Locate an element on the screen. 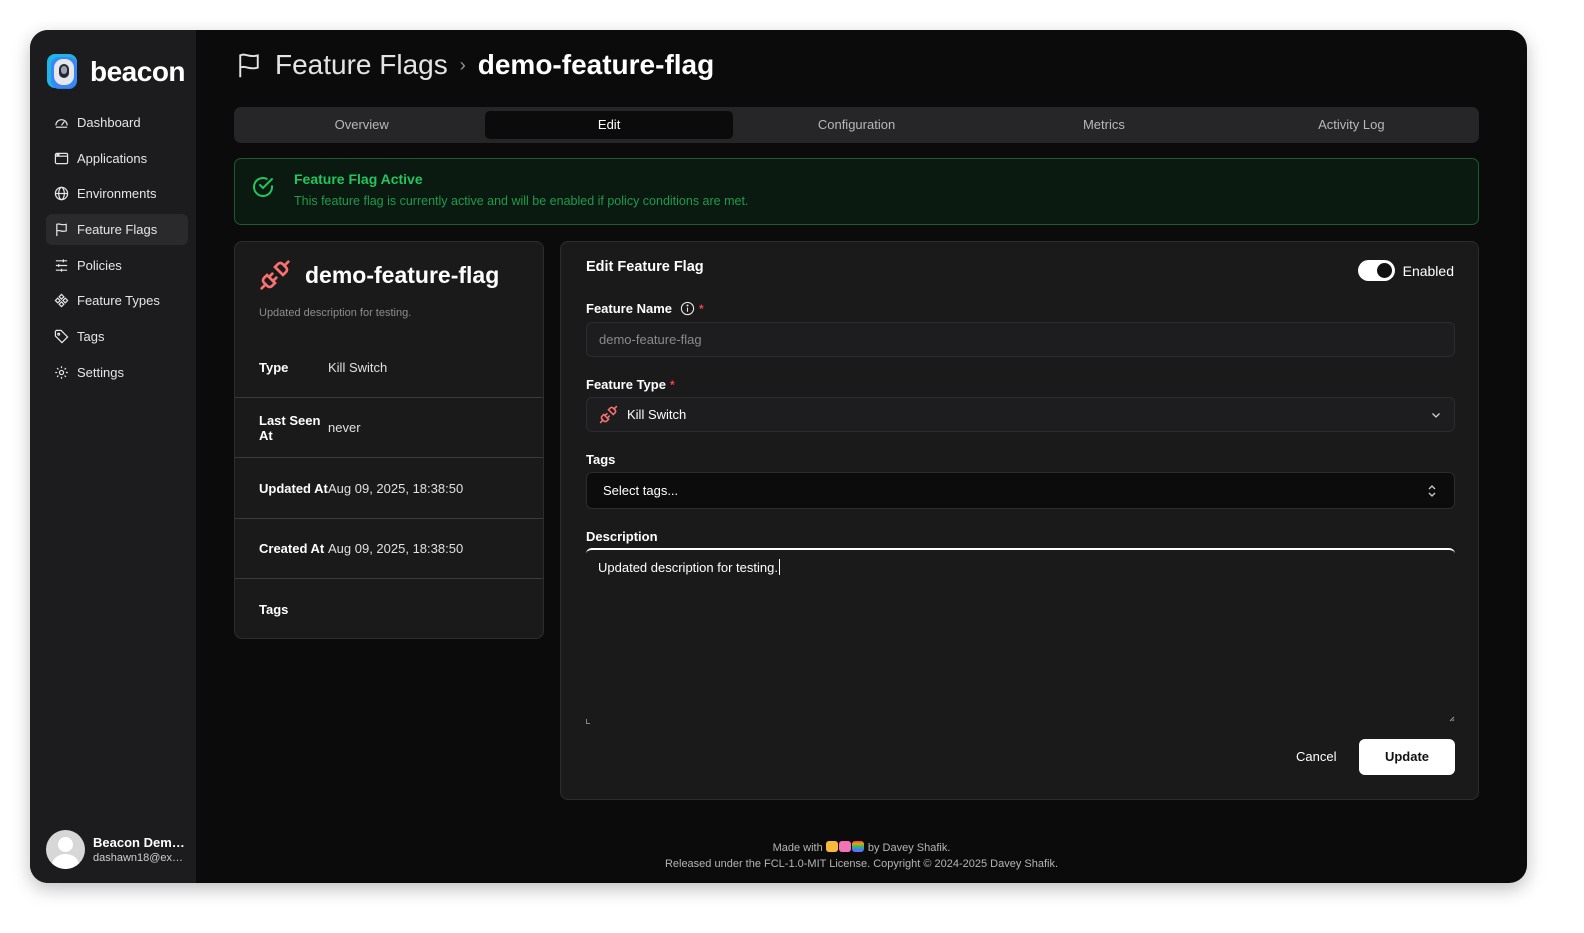 This screenshot has height=933, width=1584. info-label: Tags is located at coordinates (274, 609).